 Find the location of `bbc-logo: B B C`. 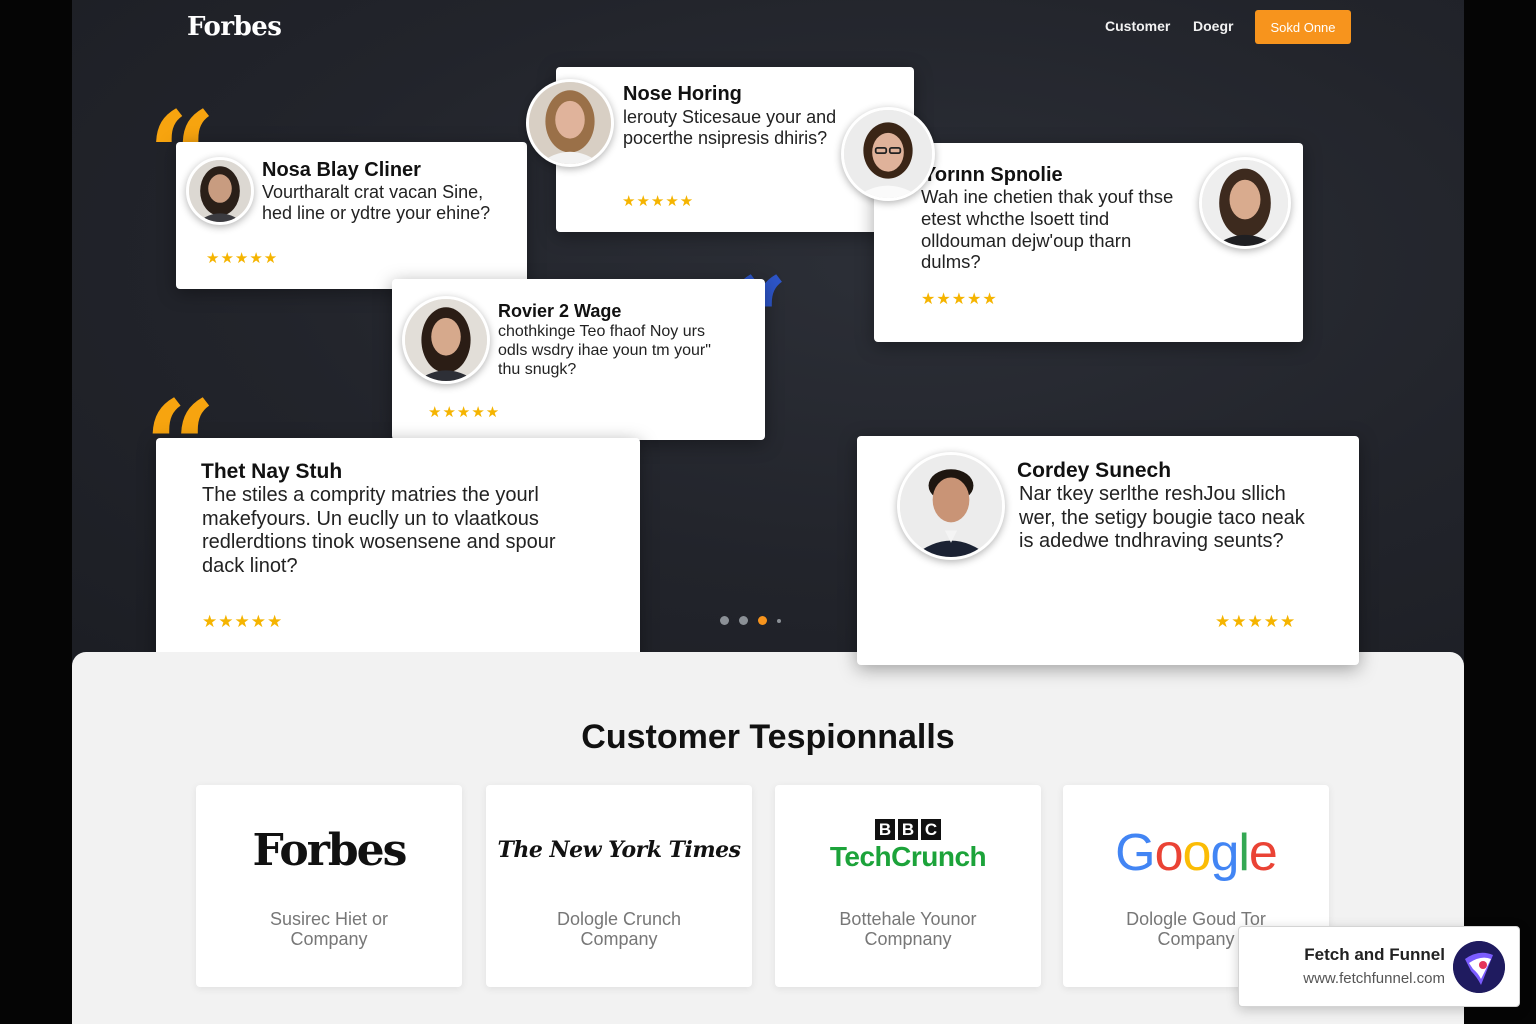

bbc-logo: B B C is located at coordinates (908, 829).